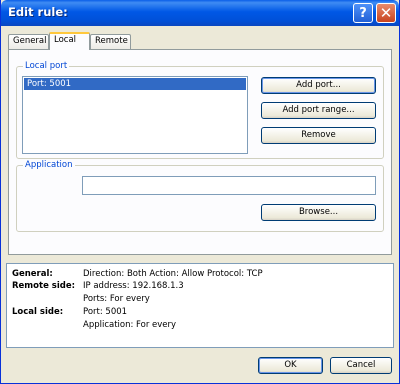 The height and width of the screenshot is (384, 400). I want to click on remove-button: Remove, so click(318, 135).